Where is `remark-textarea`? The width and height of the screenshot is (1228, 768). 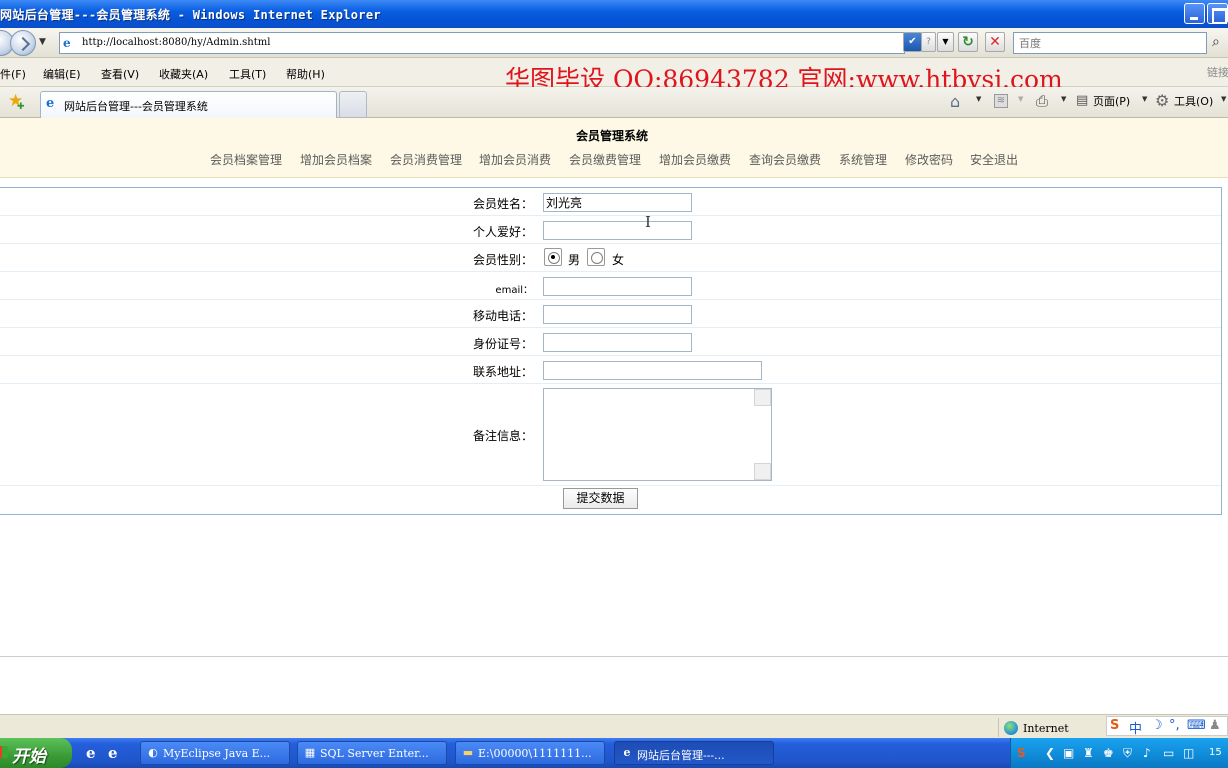
remark-textarea is located at coordinates (657, 434).